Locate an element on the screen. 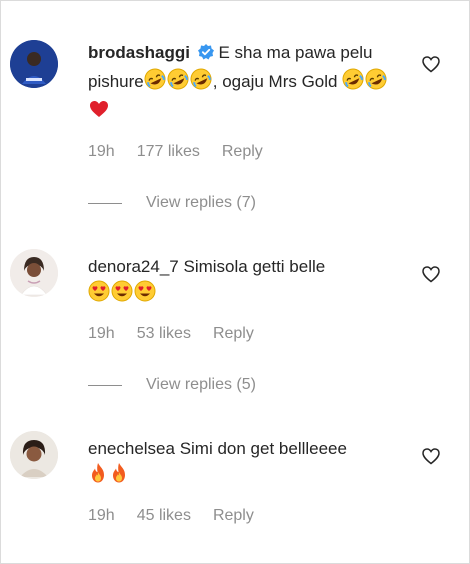 The width and height of the screenshot is (470, 564). comment-meta: 19h 53 likes Reply is located at coordinates (171, 334).